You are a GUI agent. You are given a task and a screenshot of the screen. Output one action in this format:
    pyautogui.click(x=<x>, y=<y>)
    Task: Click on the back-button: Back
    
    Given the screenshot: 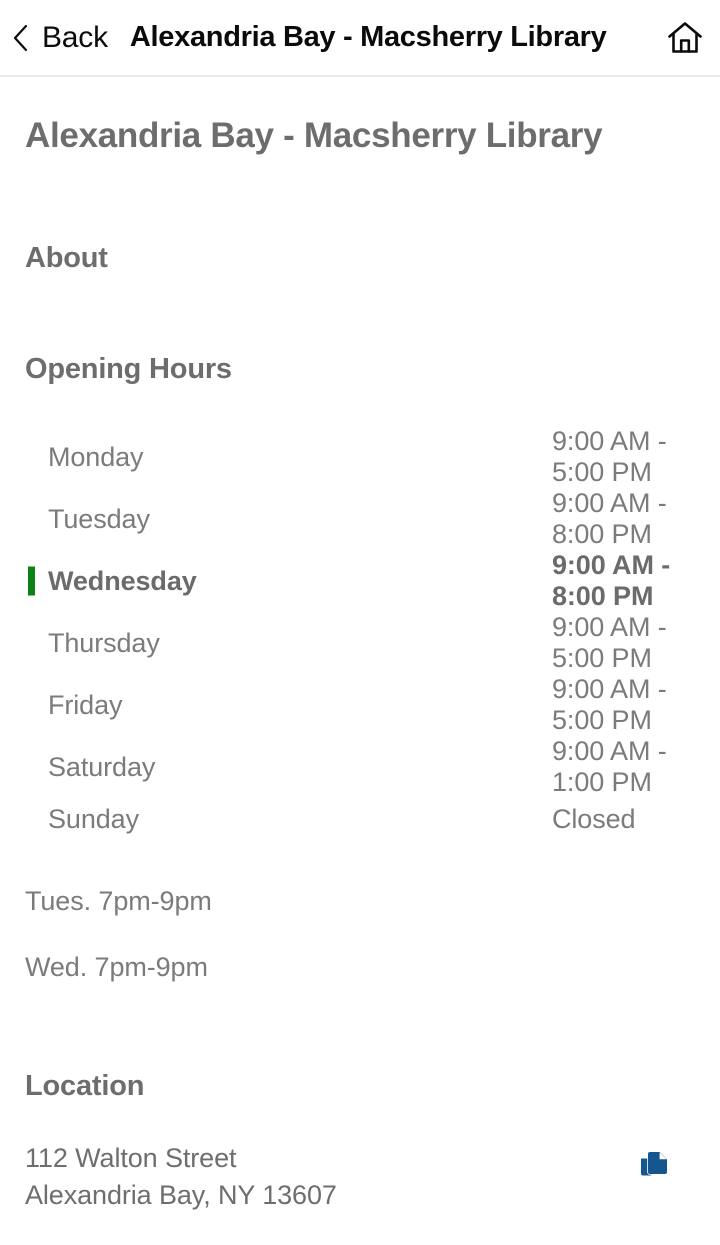 What is the action you would take?
    pyautogui.click(x=54, y=38)
    